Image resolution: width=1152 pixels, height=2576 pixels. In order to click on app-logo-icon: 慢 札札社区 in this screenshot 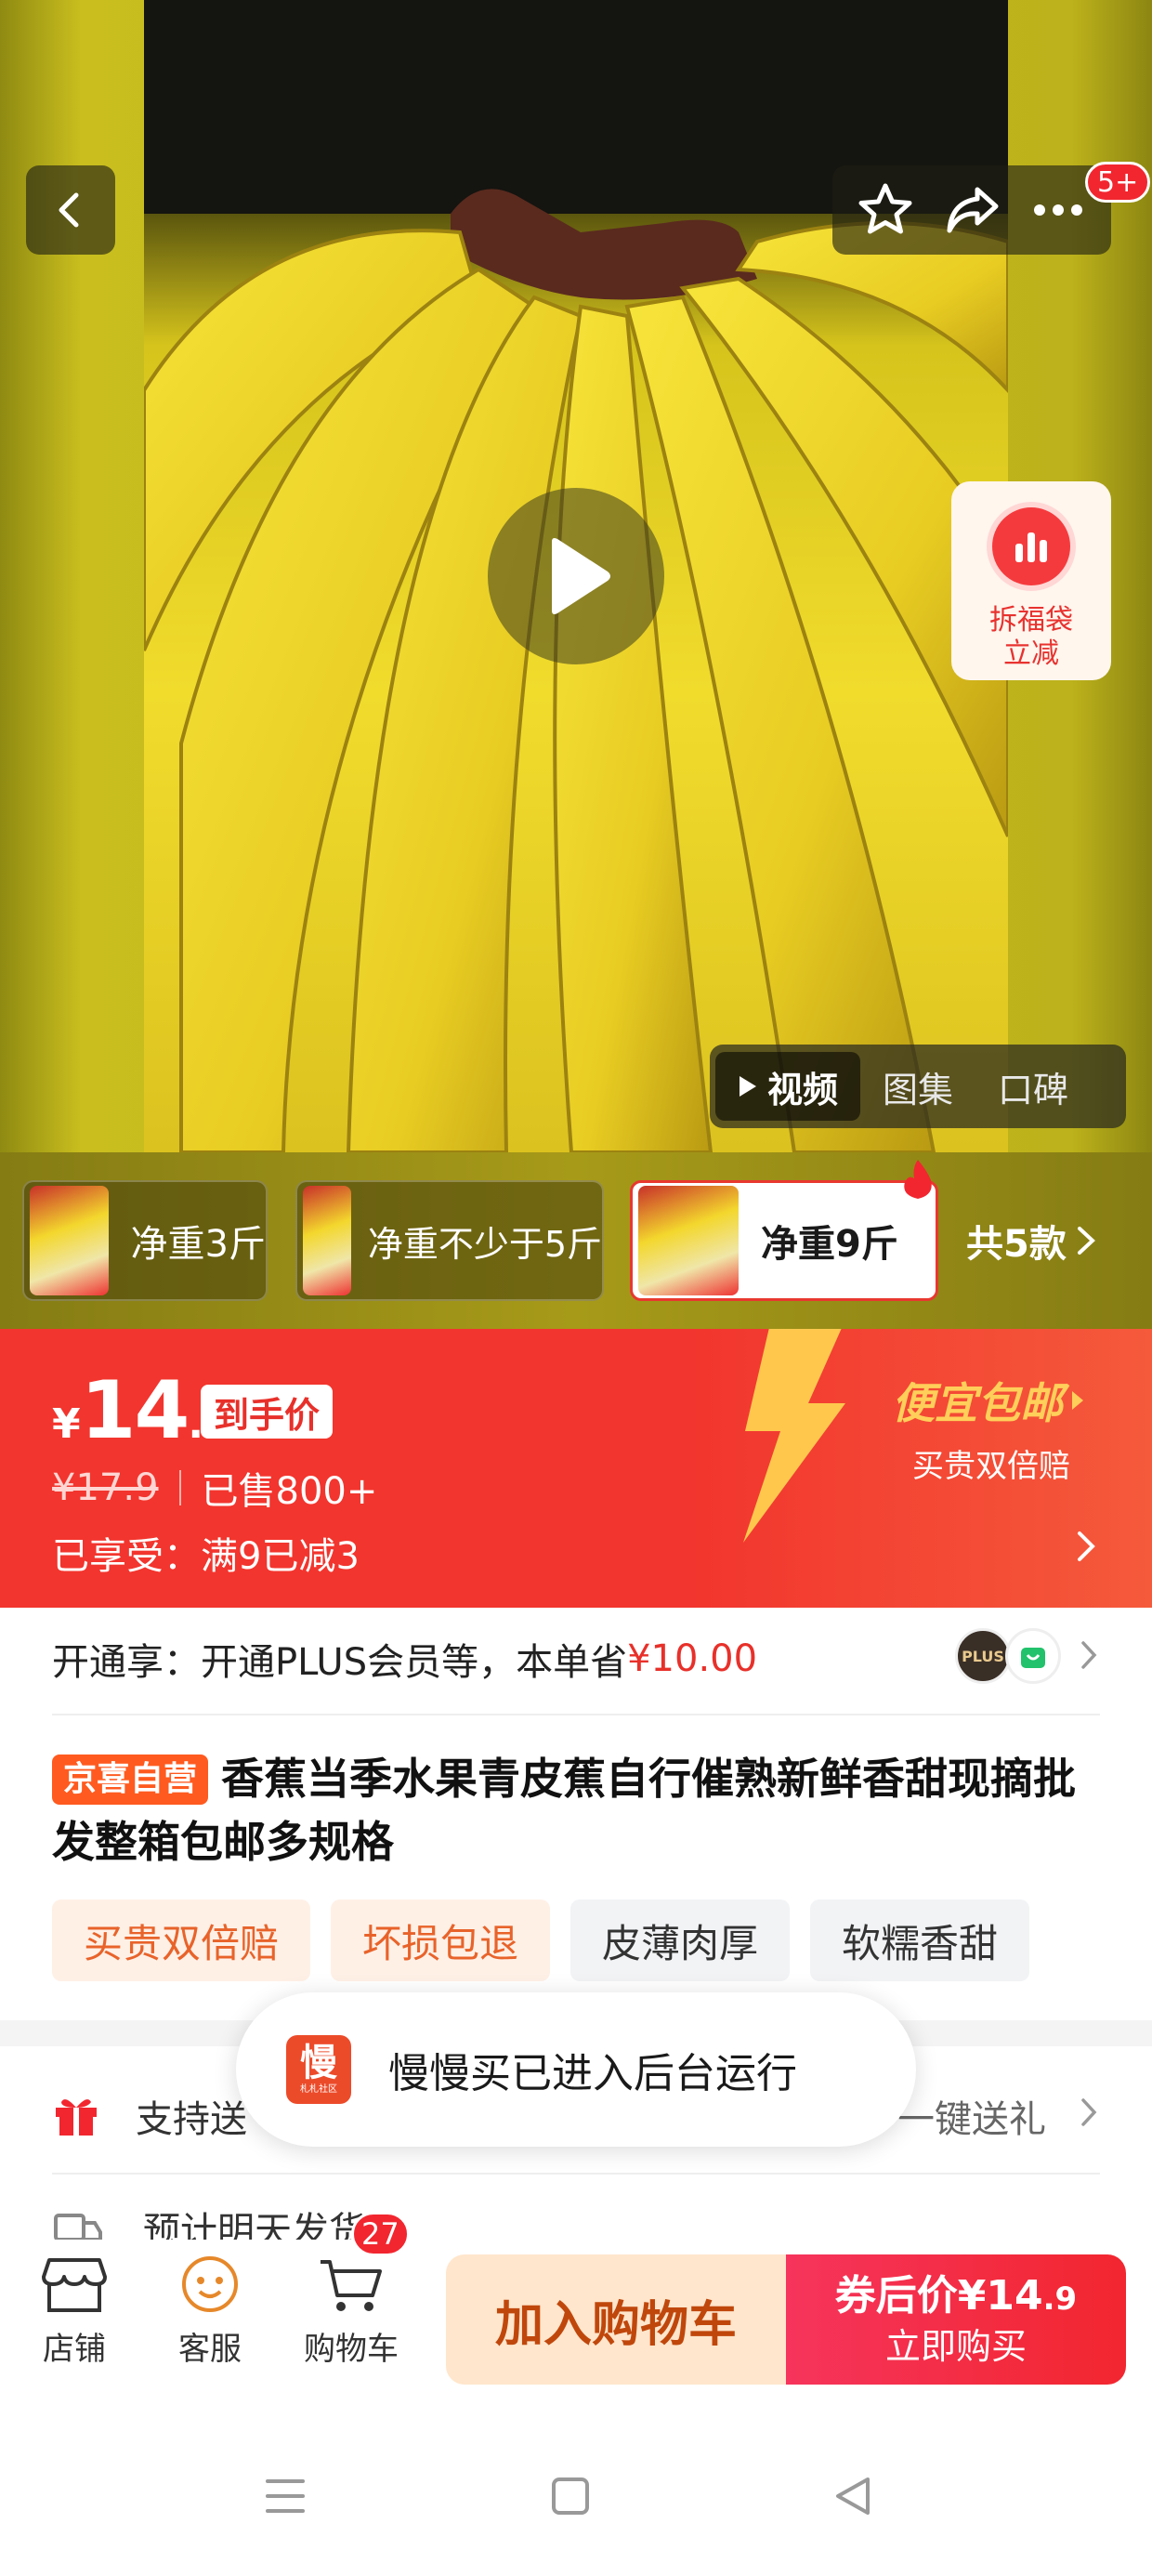, I will do `click(318, 2069)`.